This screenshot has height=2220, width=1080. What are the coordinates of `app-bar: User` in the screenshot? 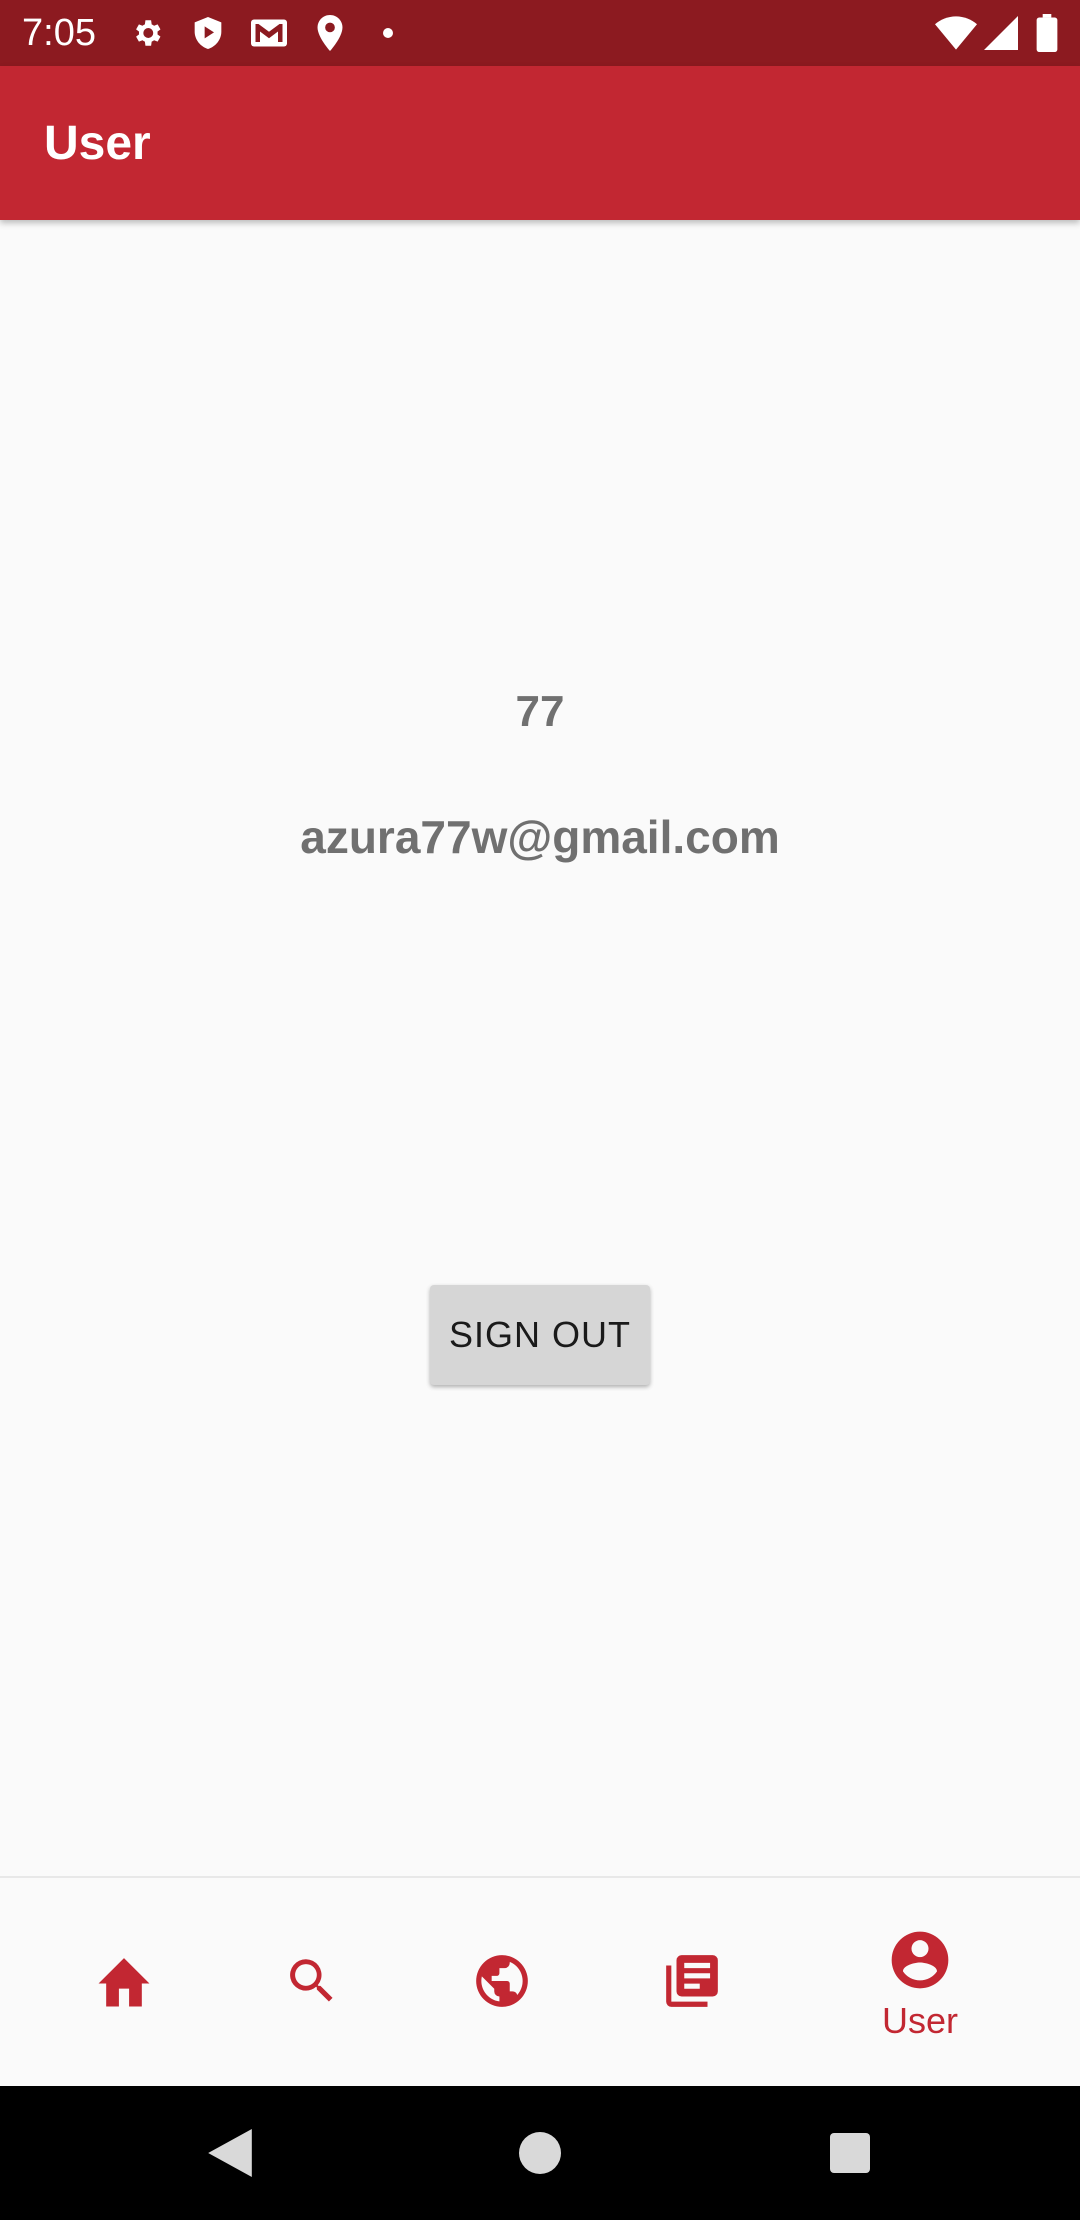 It's located at (540, 143).